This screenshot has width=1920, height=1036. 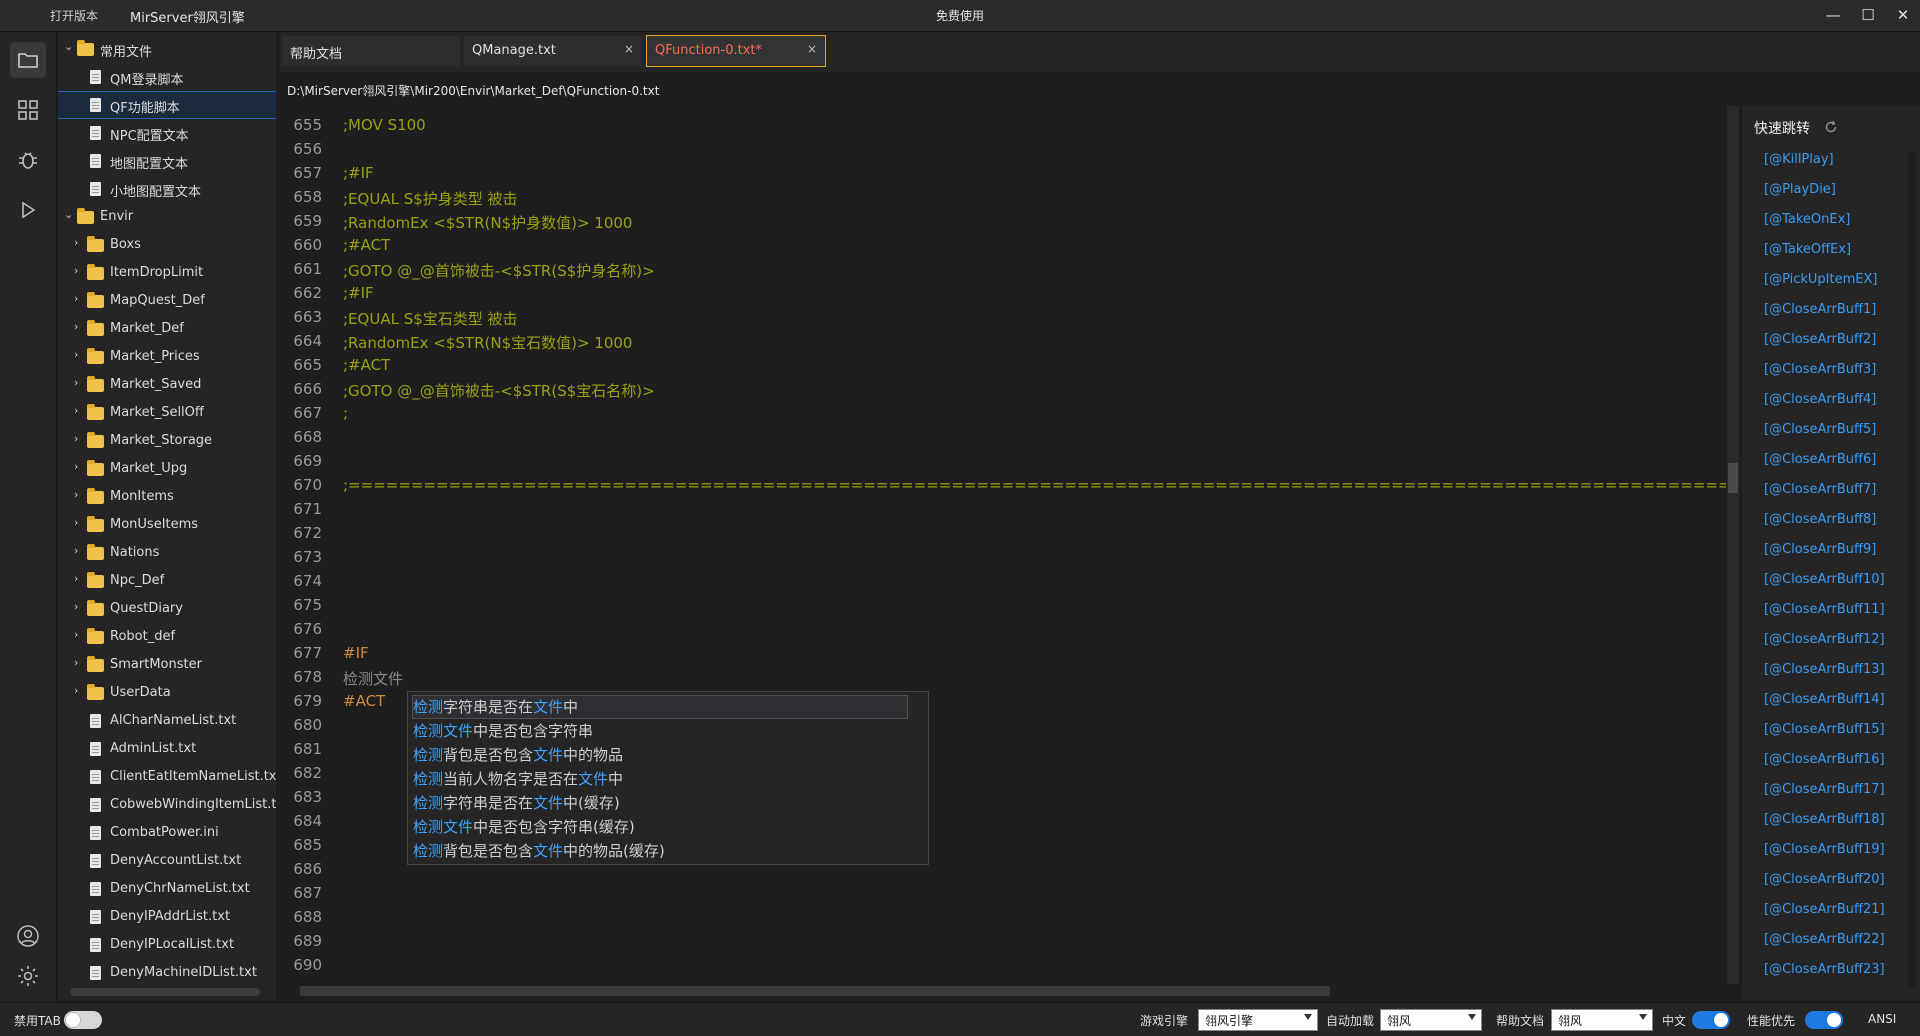 What do you see at coordinates (167, 665) in the screenshot?
I see `tree-folder: › SmartMonster` at bounding box center [167, 665].